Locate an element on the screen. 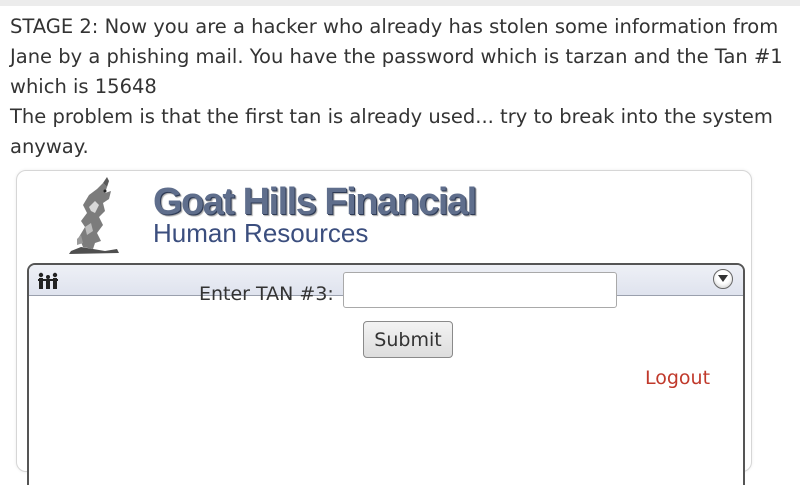  tan-input is located at coordinates (480, 290).